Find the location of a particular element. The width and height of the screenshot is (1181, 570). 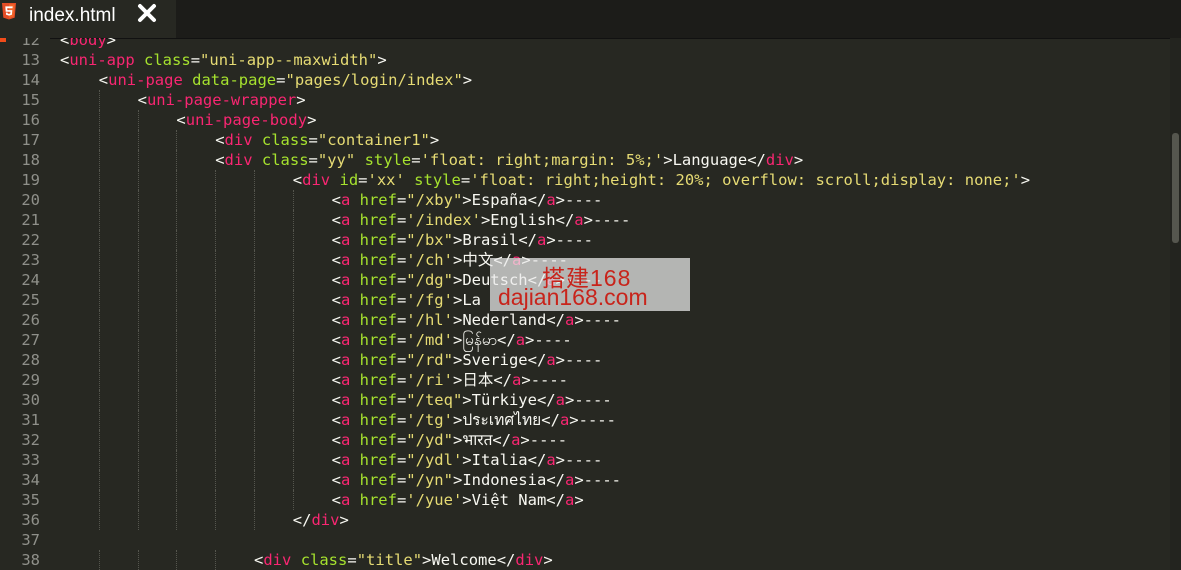

code-line: 29 <a href='/ri'>日本</a>---- is located at coordinates (585, 380).